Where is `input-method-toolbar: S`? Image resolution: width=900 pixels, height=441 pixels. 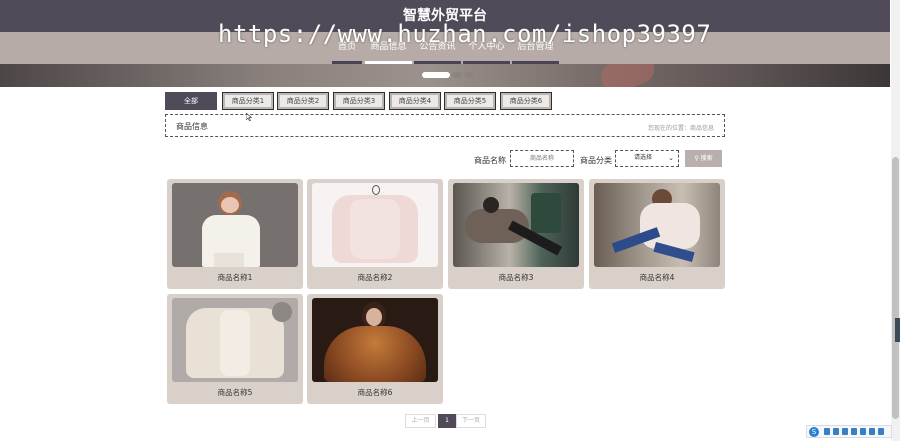
input-method-toolbar: S is located at coordinates (849, 431).